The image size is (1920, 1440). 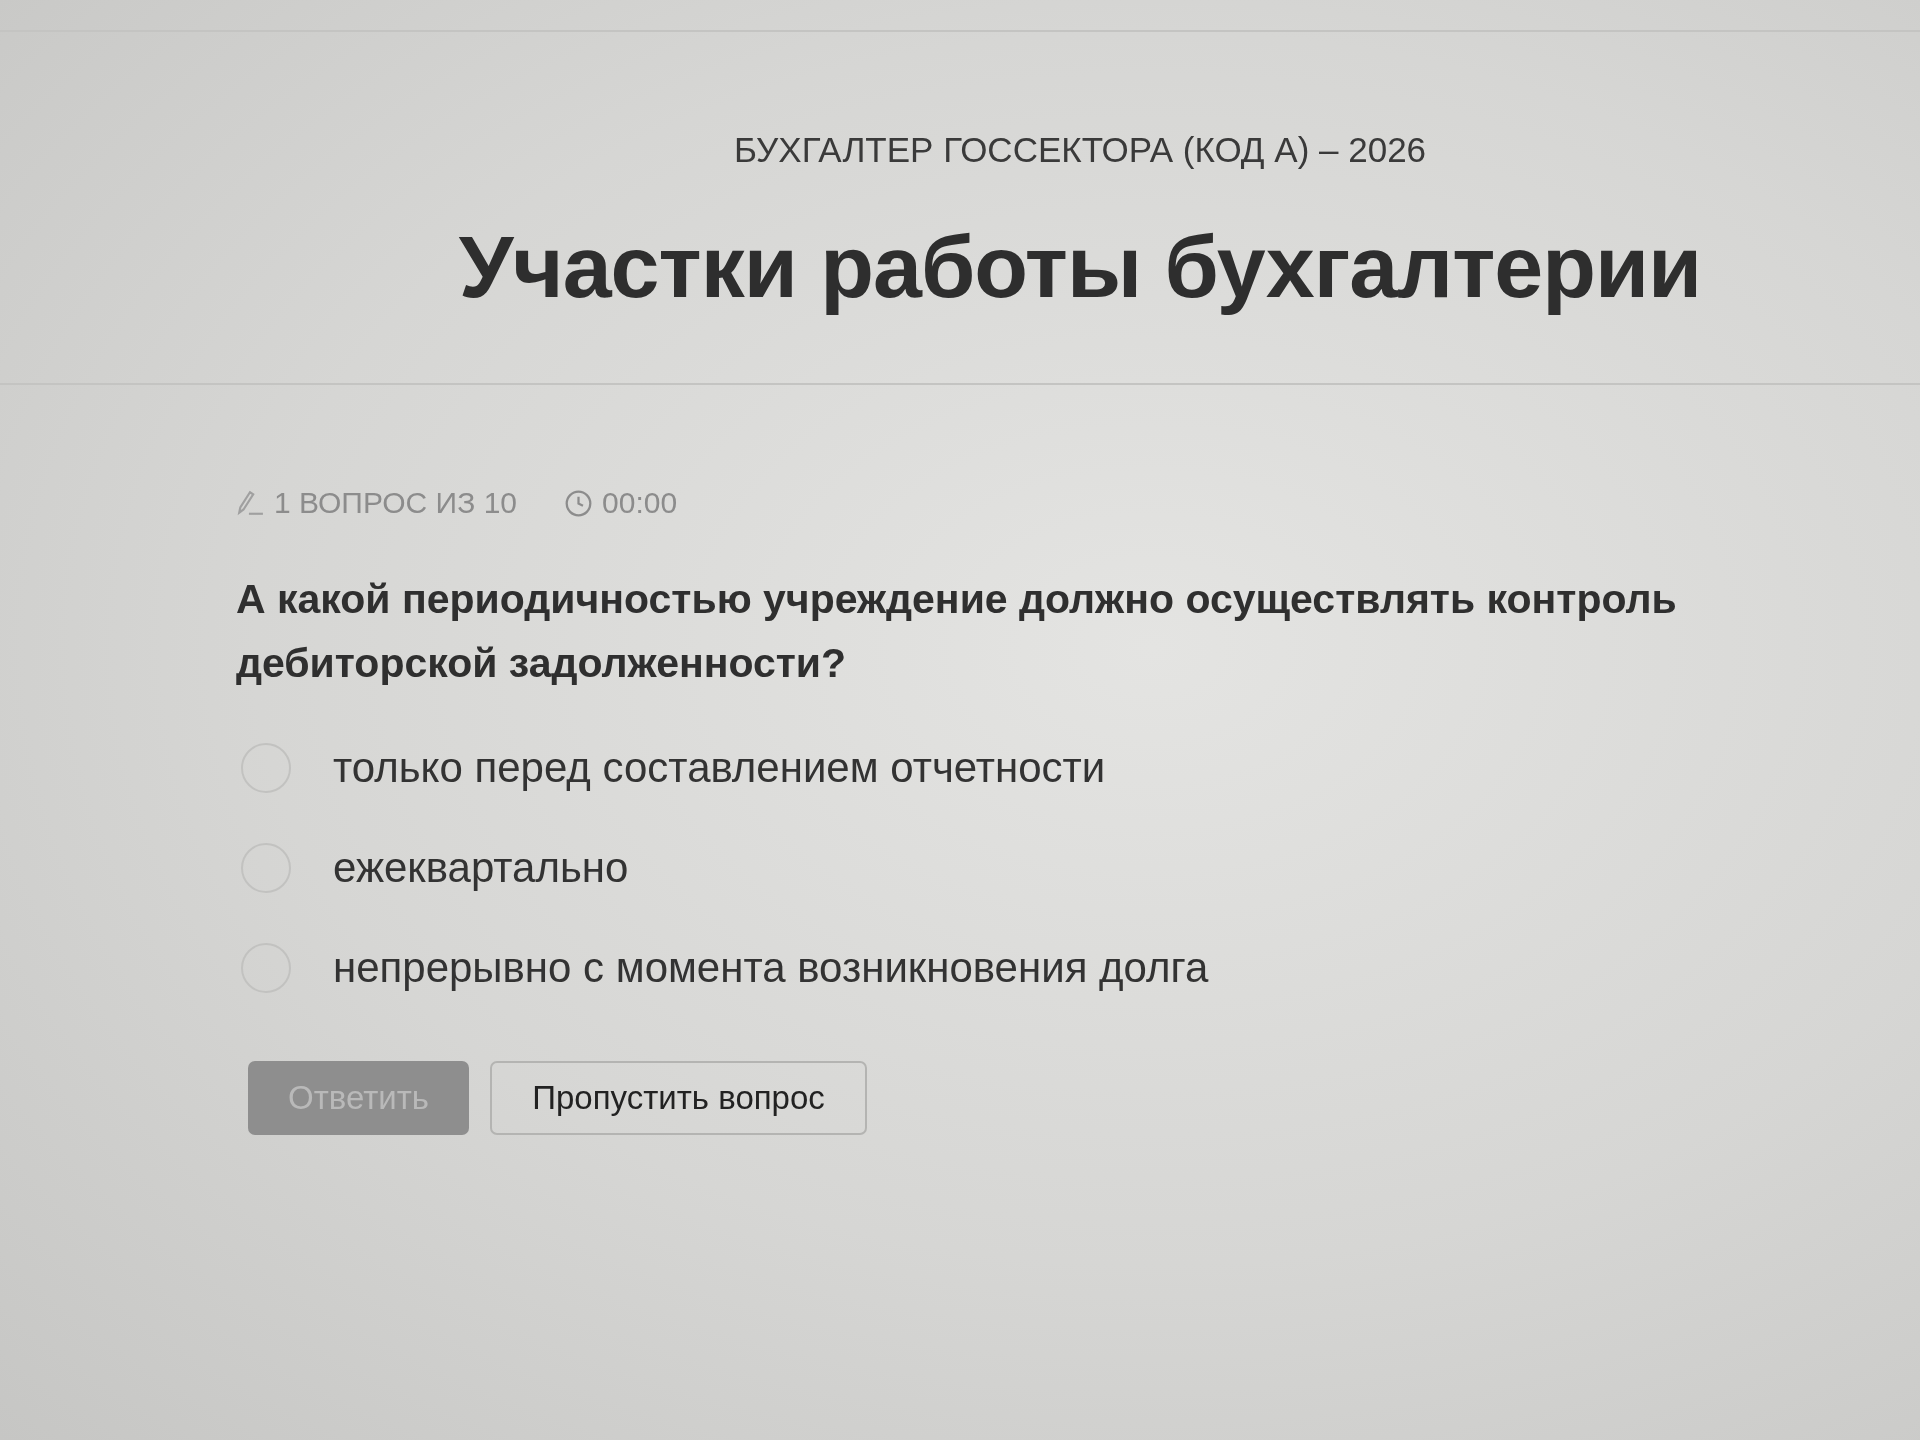 I want to click on timer: 00:00, so click(x=640, y=503).